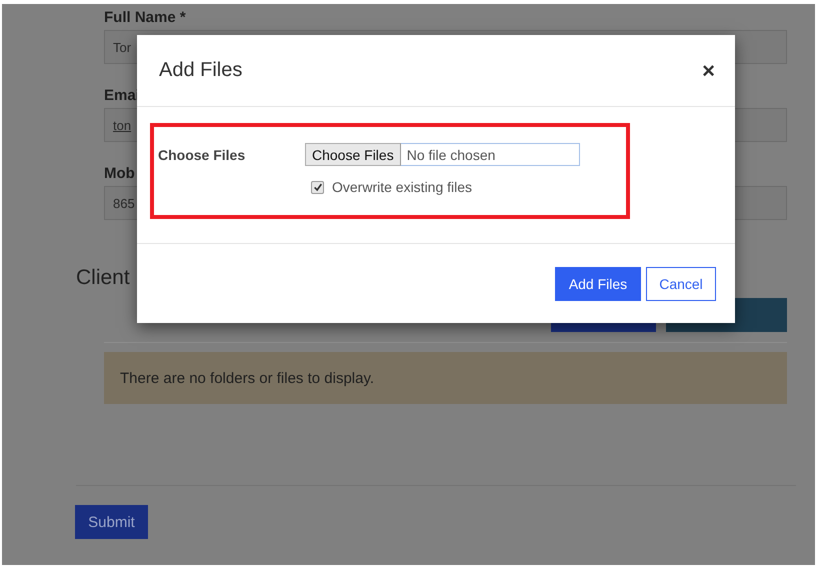 The image size is (823, 568). What do you see at coordinates (317, 187) in the screenshot?
I see `checkbox` at bounding box center [317, 187].